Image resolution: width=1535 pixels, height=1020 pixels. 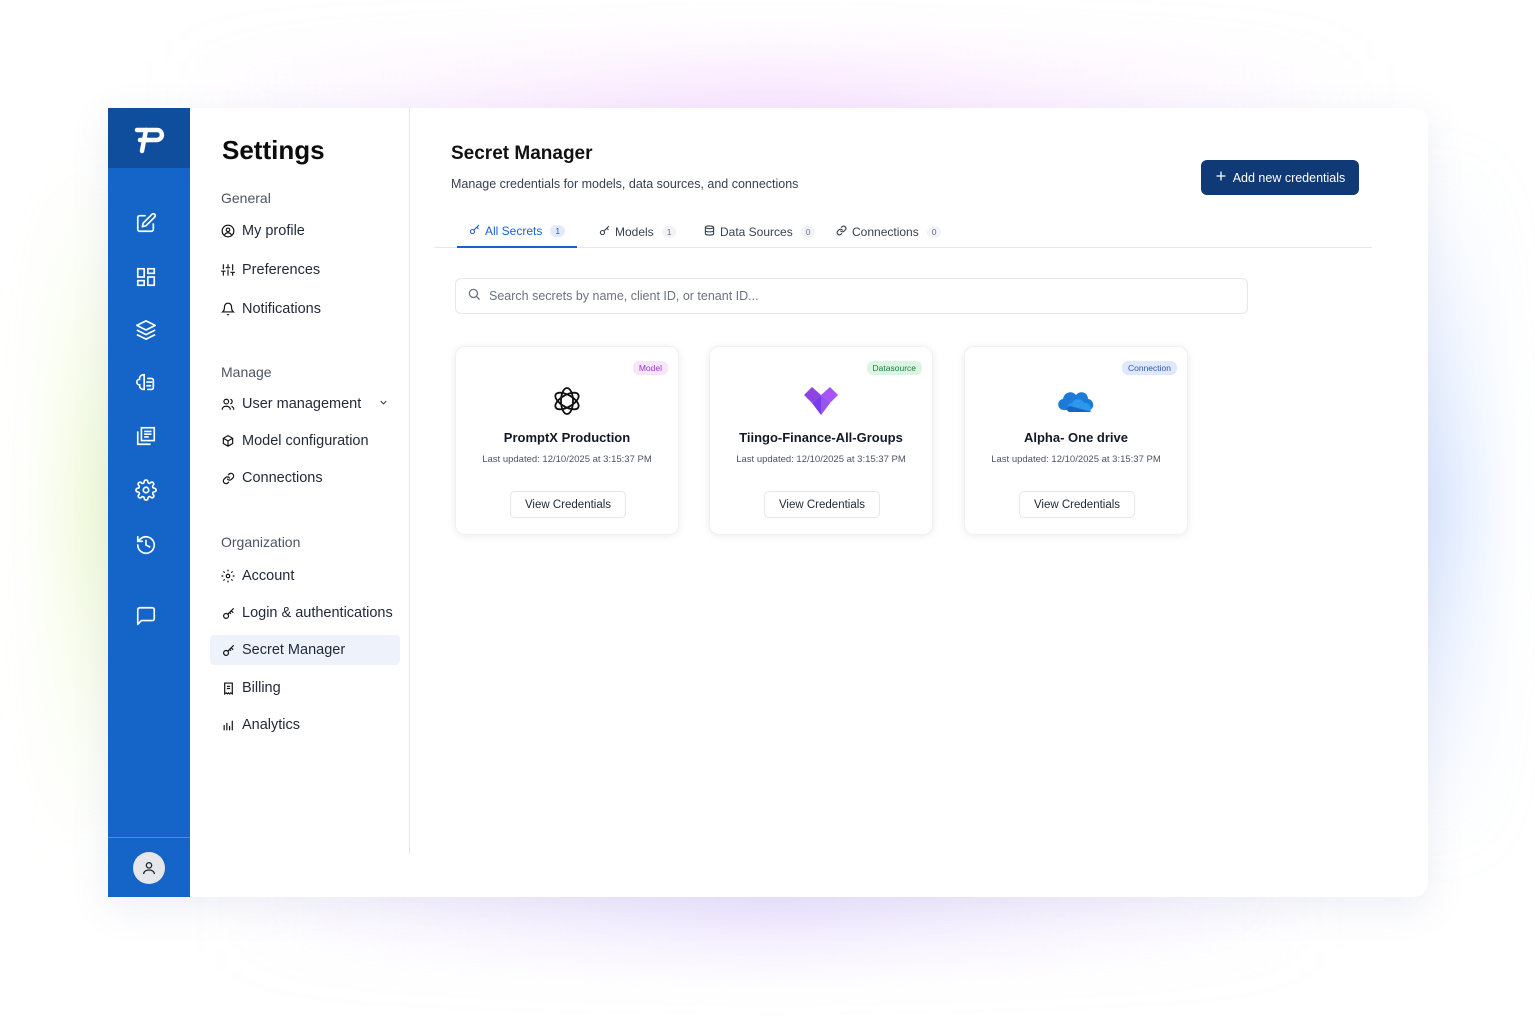 What do you see at coordinates (228, 404) in the screenshot?
I see `users-icon` at bounding box center [228, 404].